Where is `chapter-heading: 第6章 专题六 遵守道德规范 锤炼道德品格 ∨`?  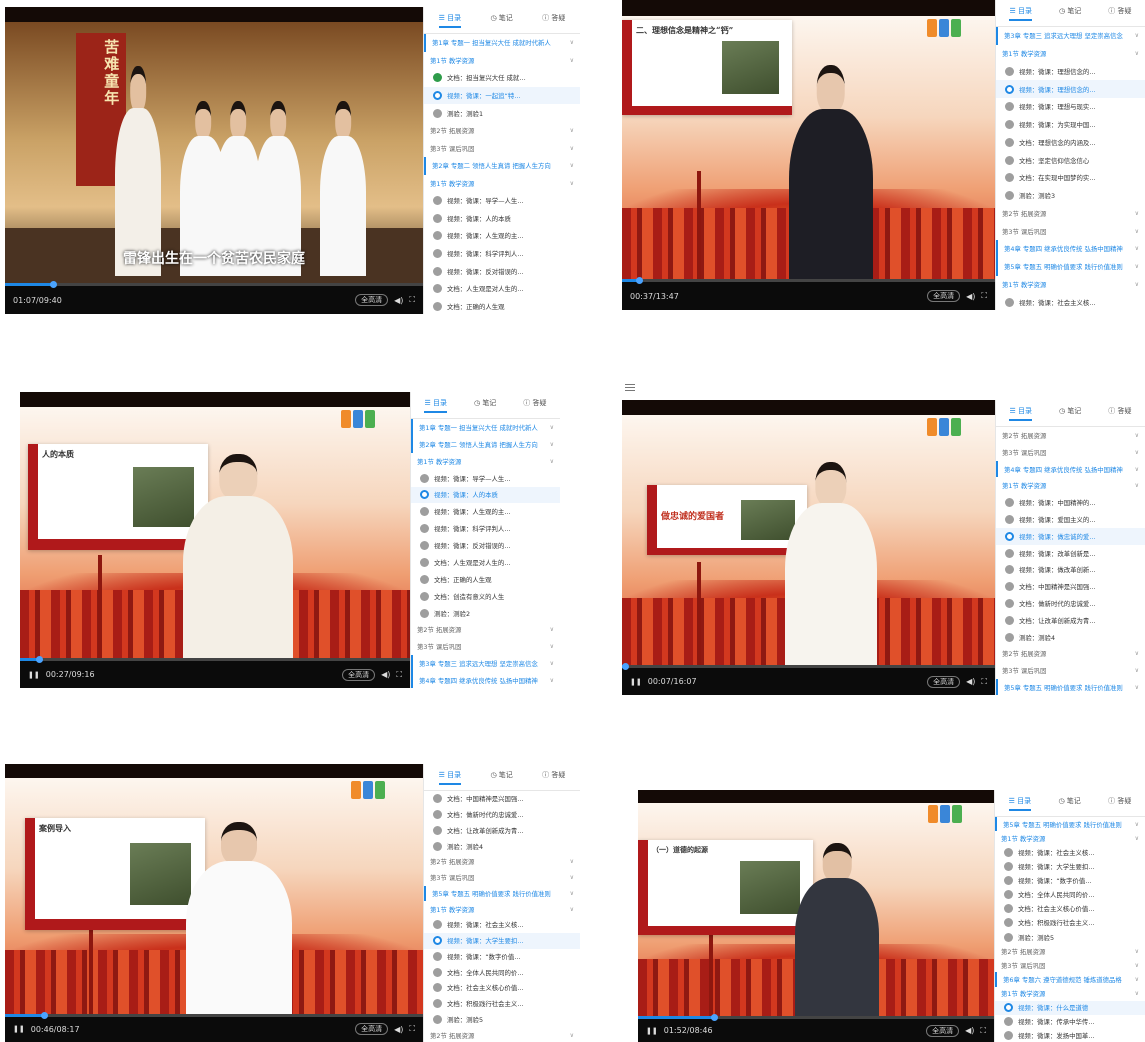
chapter-heading: 第6章 专题六 遵守道德规范 锤炼道德品格 ∨ is located at coordinates (1070, 979).